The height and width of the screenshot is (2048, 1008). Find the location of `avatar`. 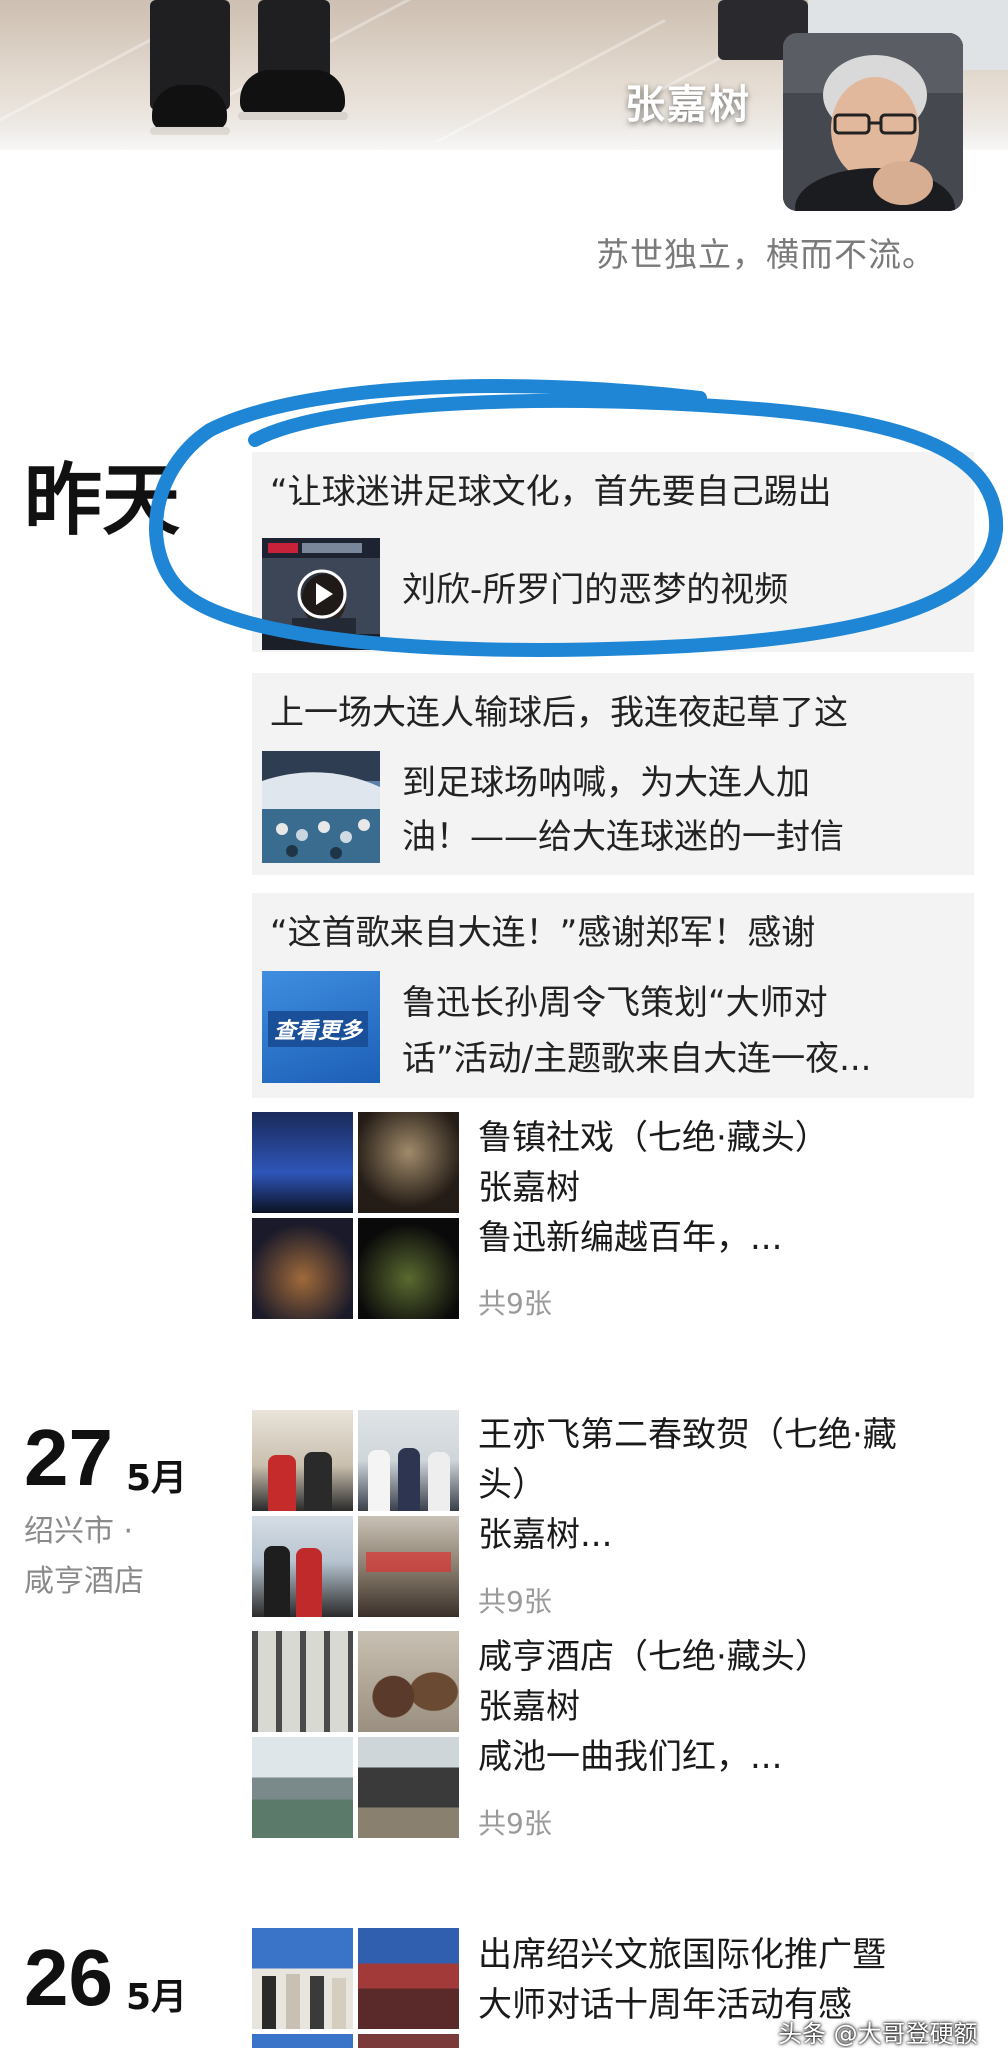

avatar is located at coordinates (873, 122).